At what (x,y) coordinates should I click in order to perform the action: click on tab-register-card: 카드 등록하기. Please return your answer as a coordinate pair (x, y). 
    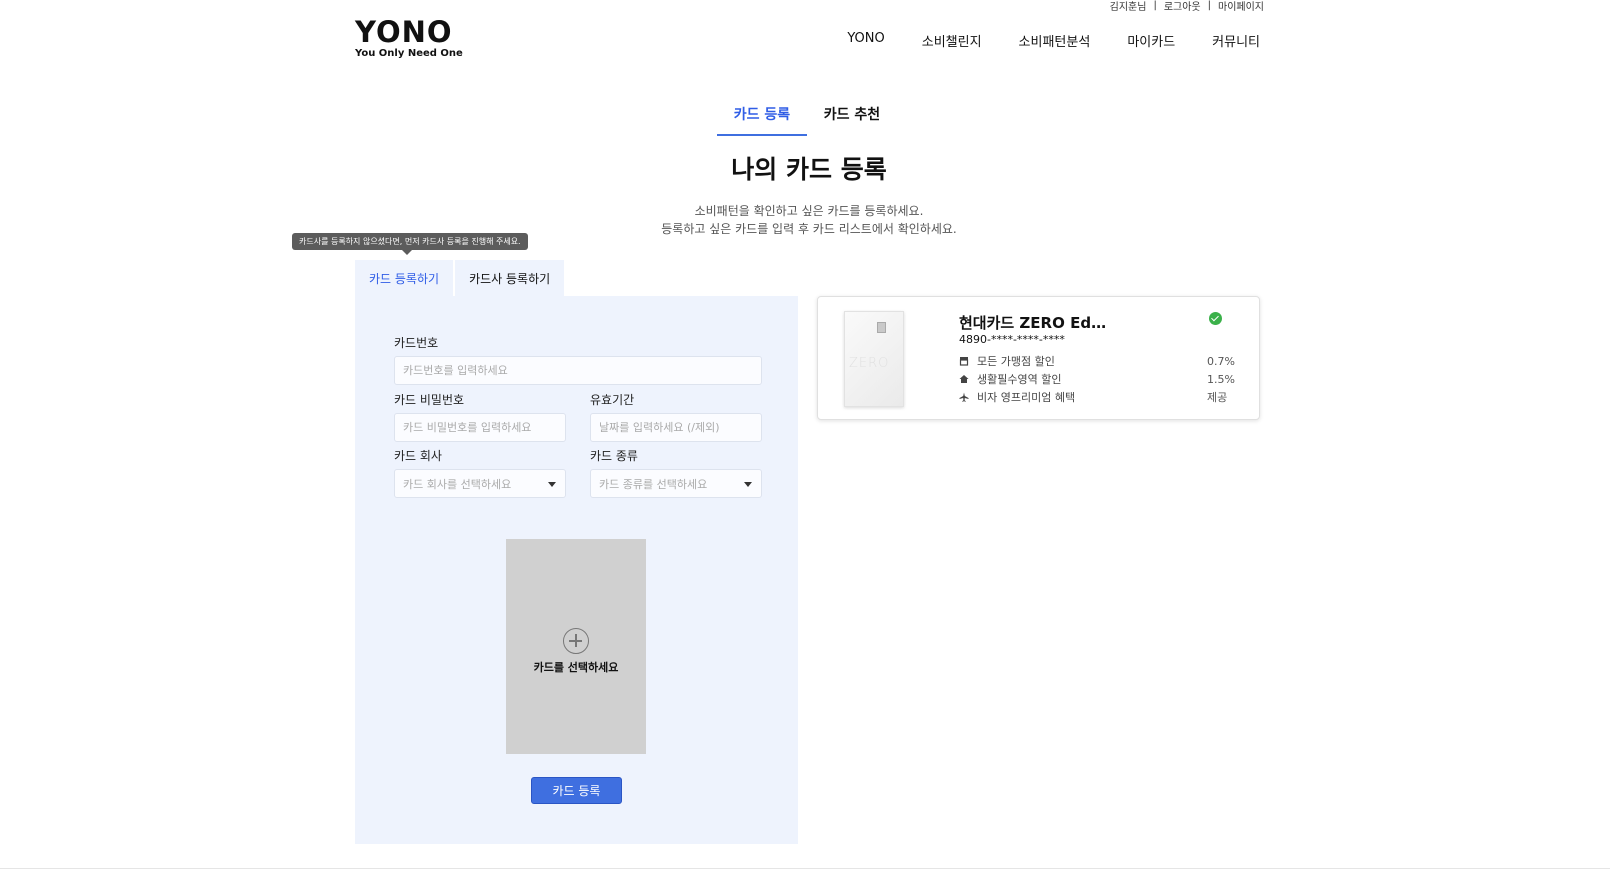
    Looking at the image, I should click on (404, 278).